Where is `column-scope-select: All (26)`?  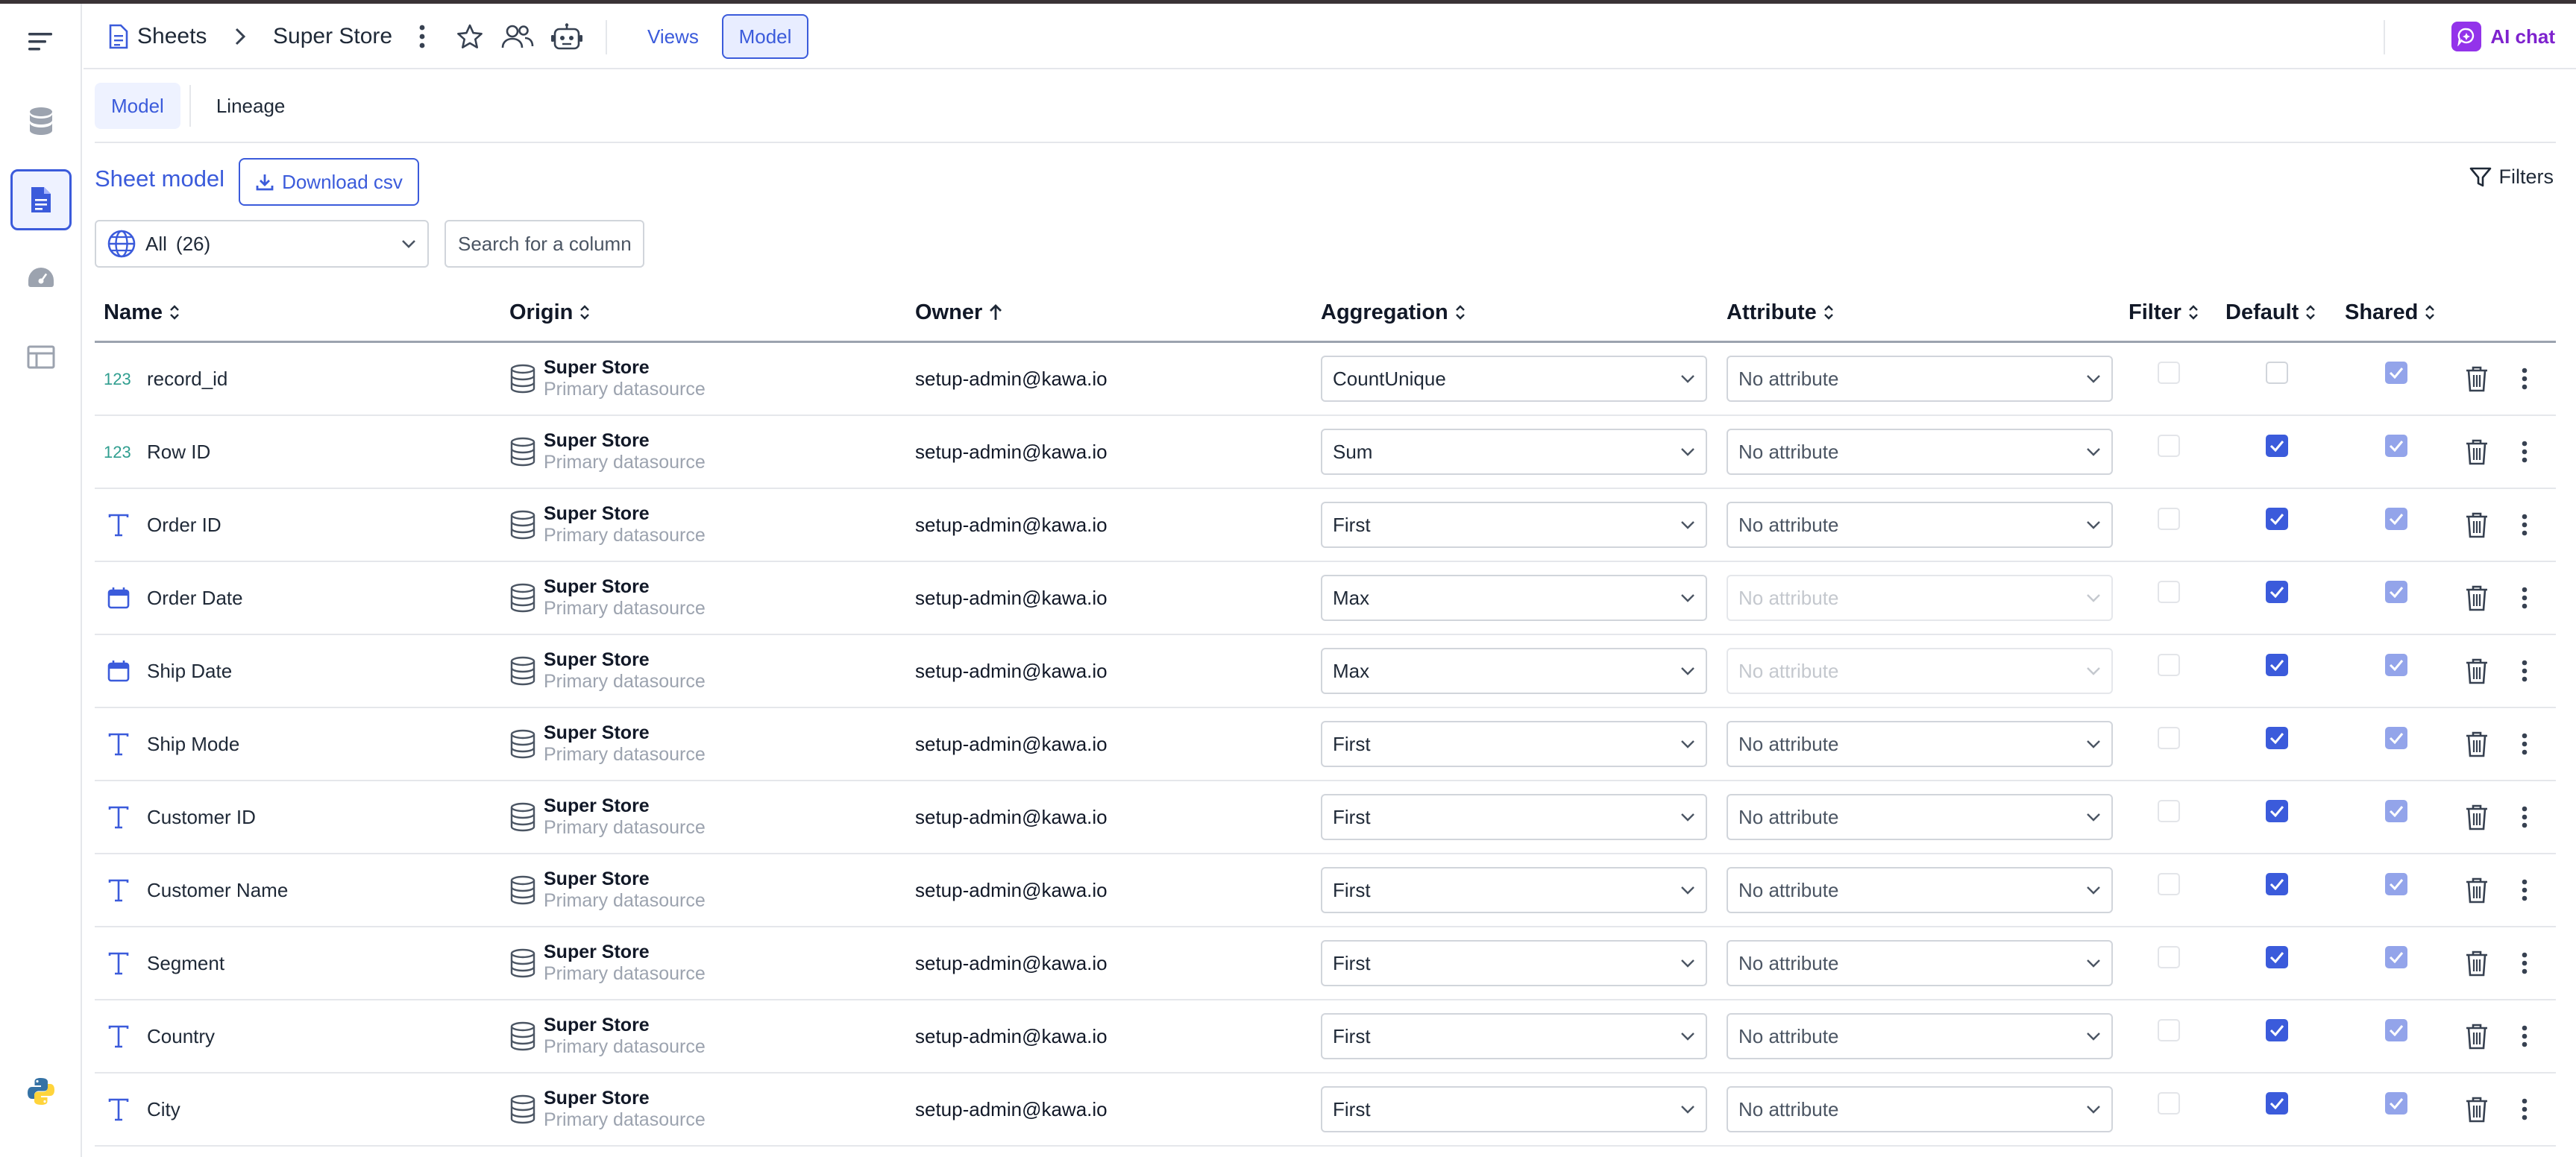
column-scope-select: All (26) is located at coordinates (262, 244).